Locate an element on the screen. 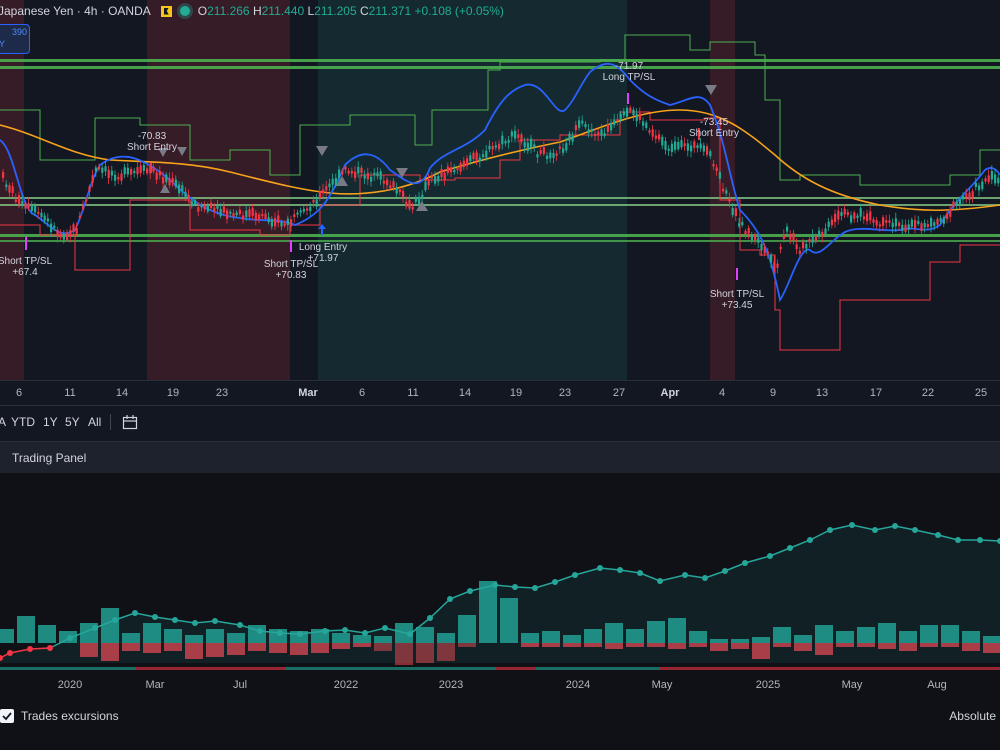  annotation-short-tpsl-1: Short TP/SL +67.4 is located at coordinates (30, 267).